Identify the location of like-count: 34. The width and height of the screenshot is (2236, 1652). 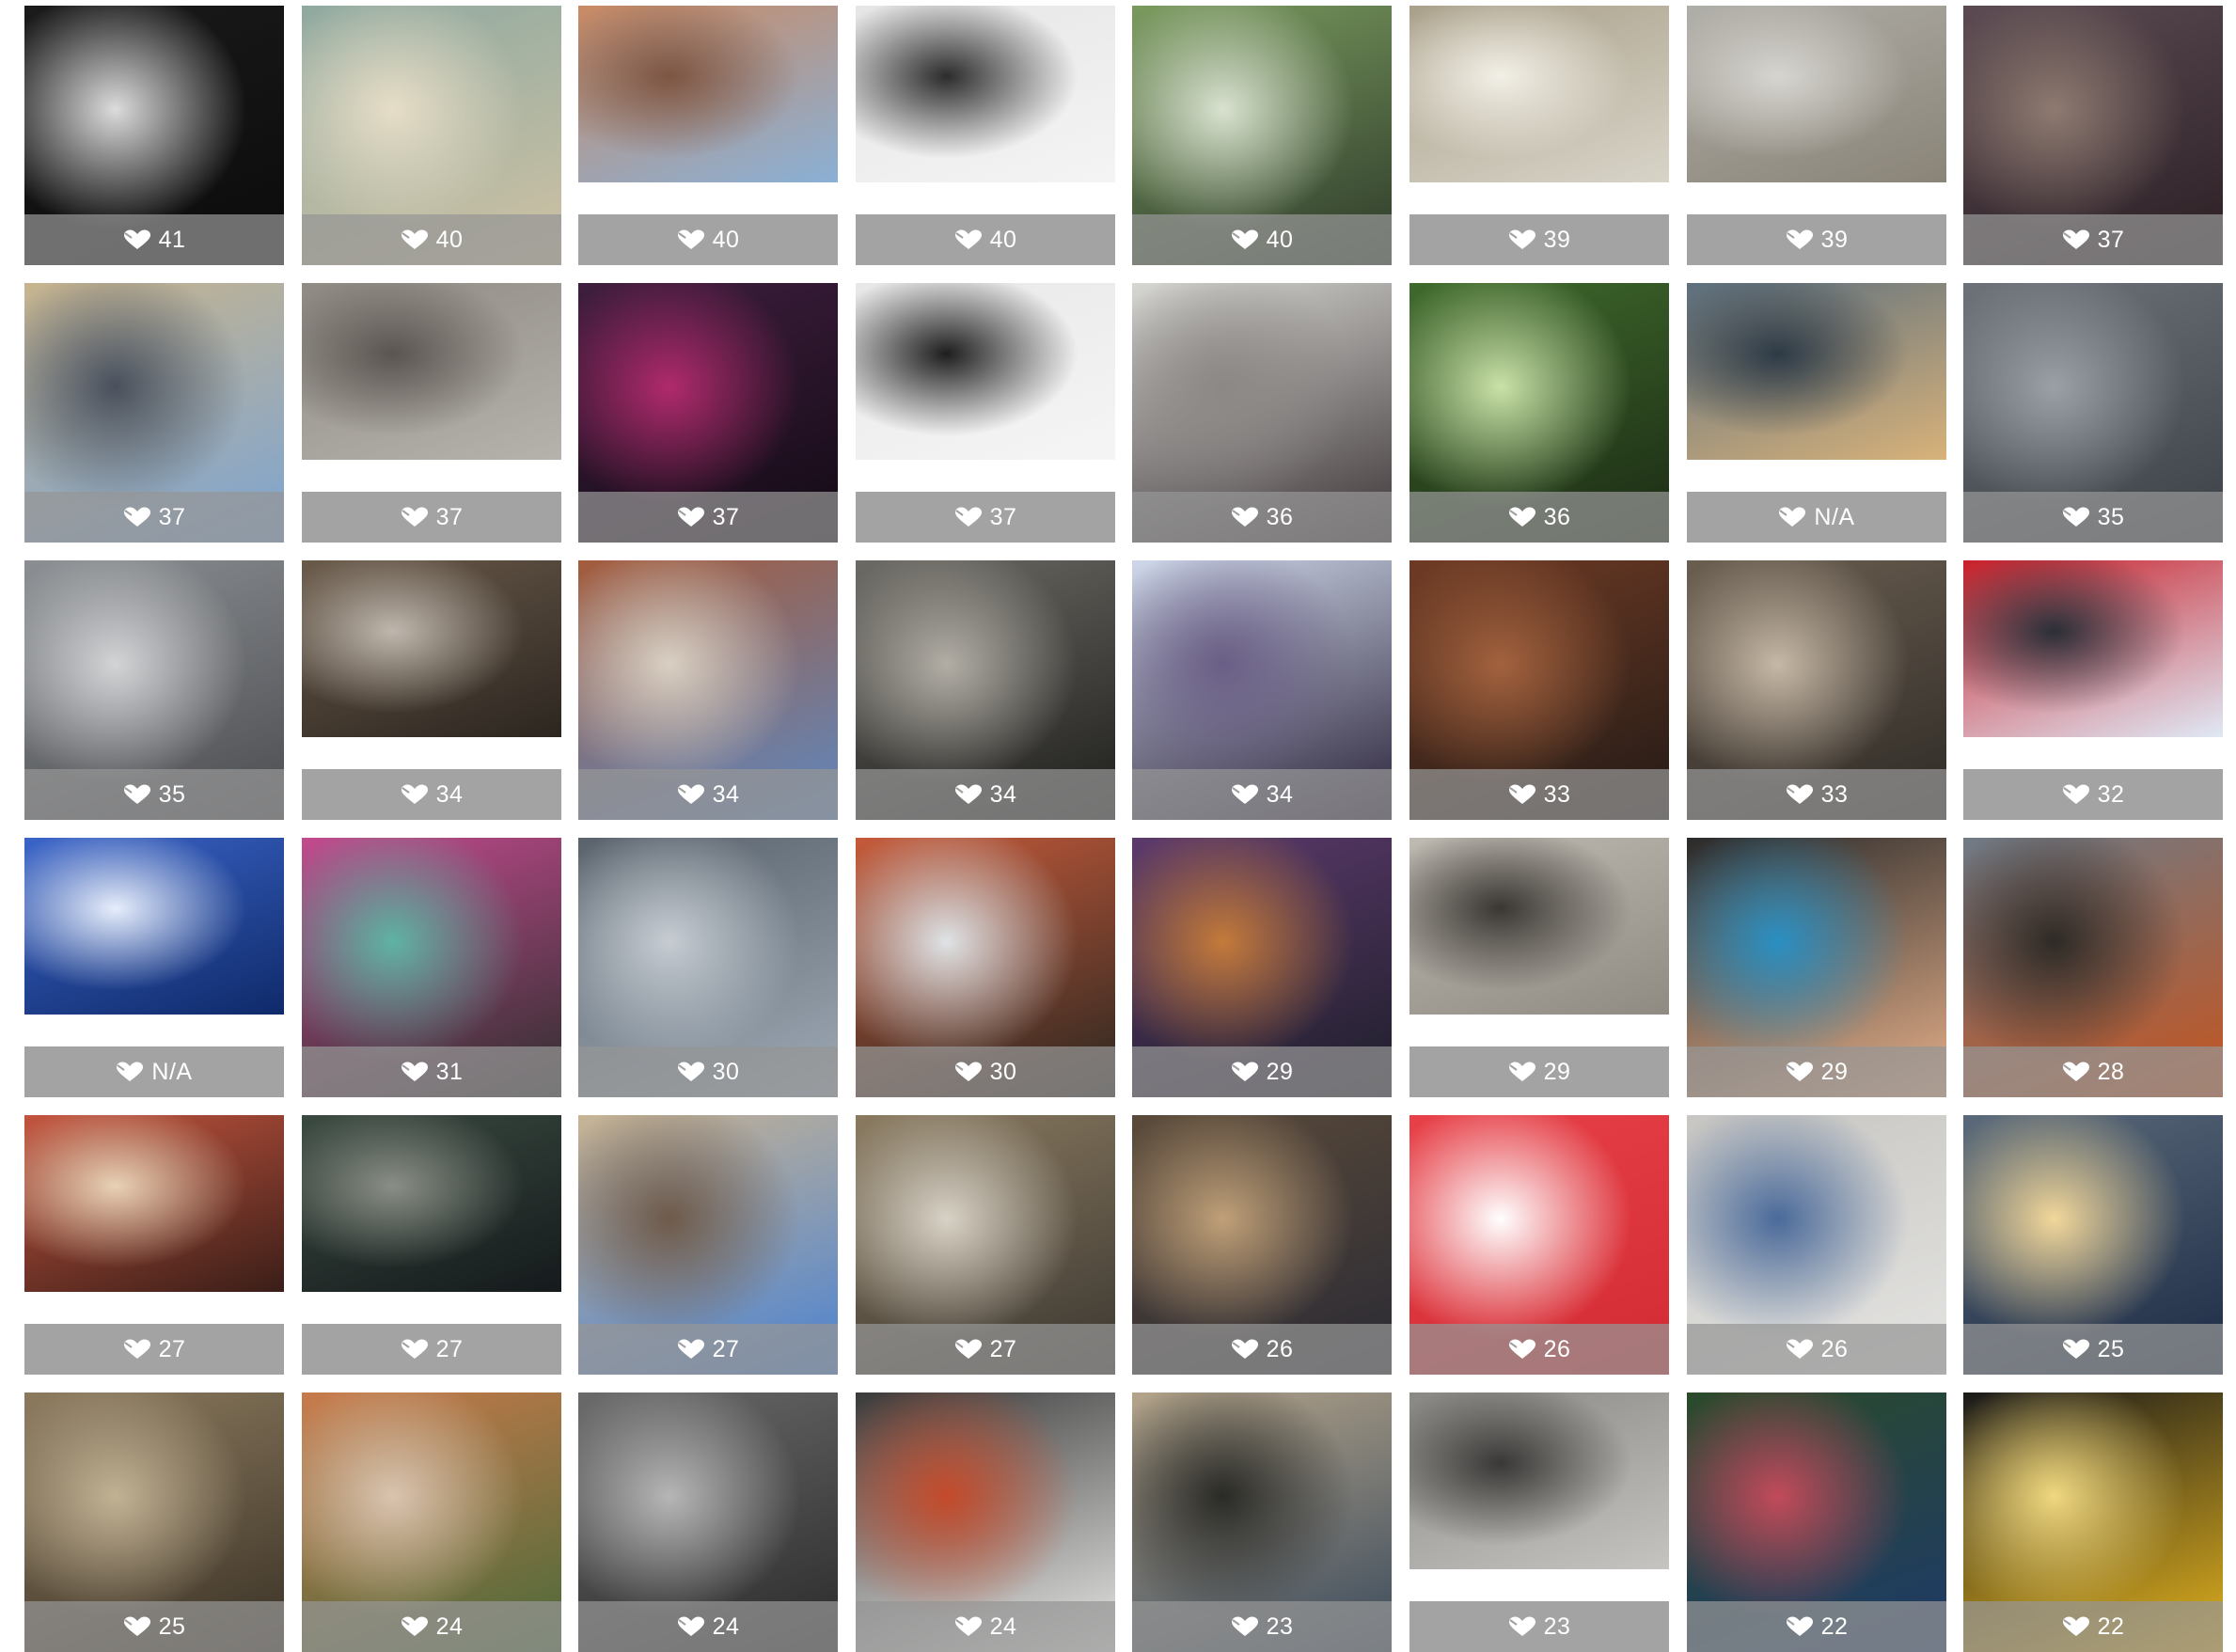
(726, 794).